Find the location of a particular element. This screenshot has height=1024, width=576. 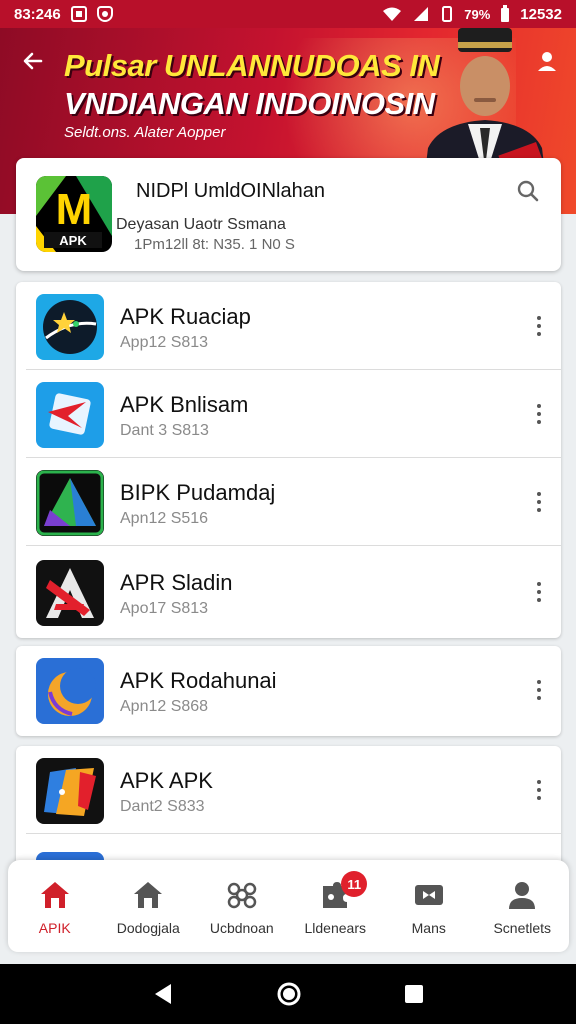

app-list-group: APK Rodahunai Apn12 S868 is located at coordinates (288, 691).